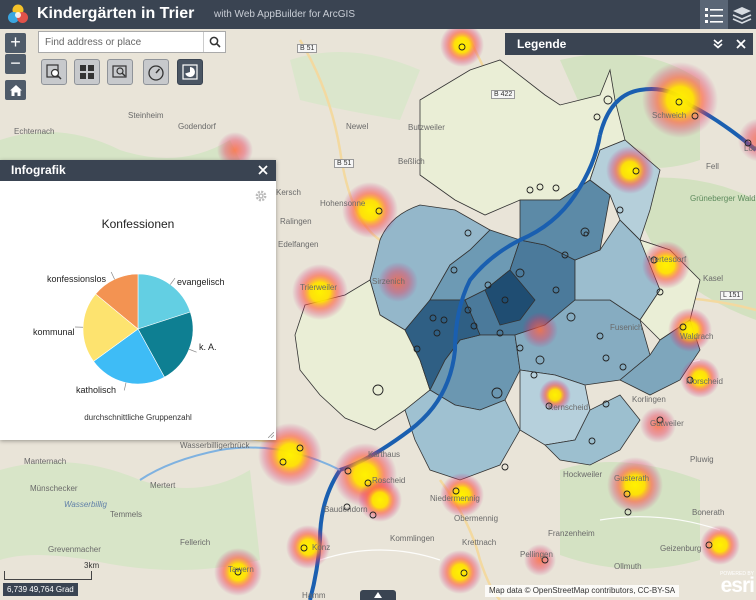 This screenshot has height=600, width=756. I want to click on pie-chart, so click(136, 331).